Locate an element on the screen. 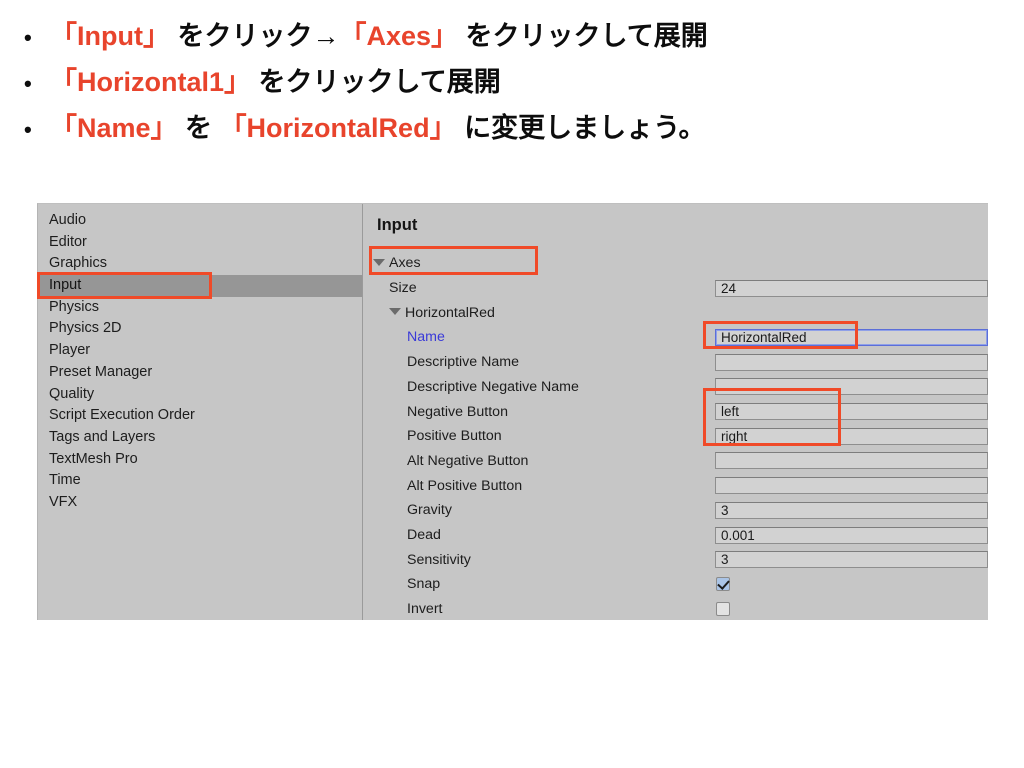 This screenshot has height=768, width=1024. row-label: Dead is located at coordinates (424, 535).